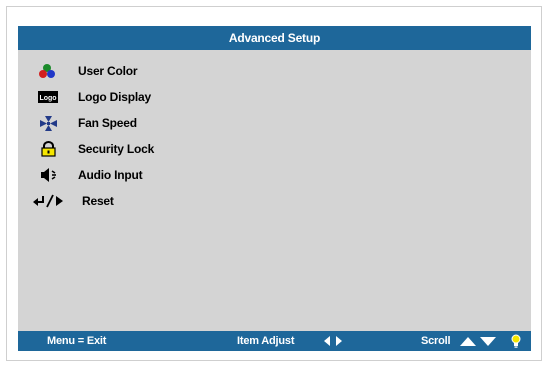  What do you see at coordinates (333, 341) in the screenshot?
I see `left-right-arrows-icon` at bounding box center [333, 341].